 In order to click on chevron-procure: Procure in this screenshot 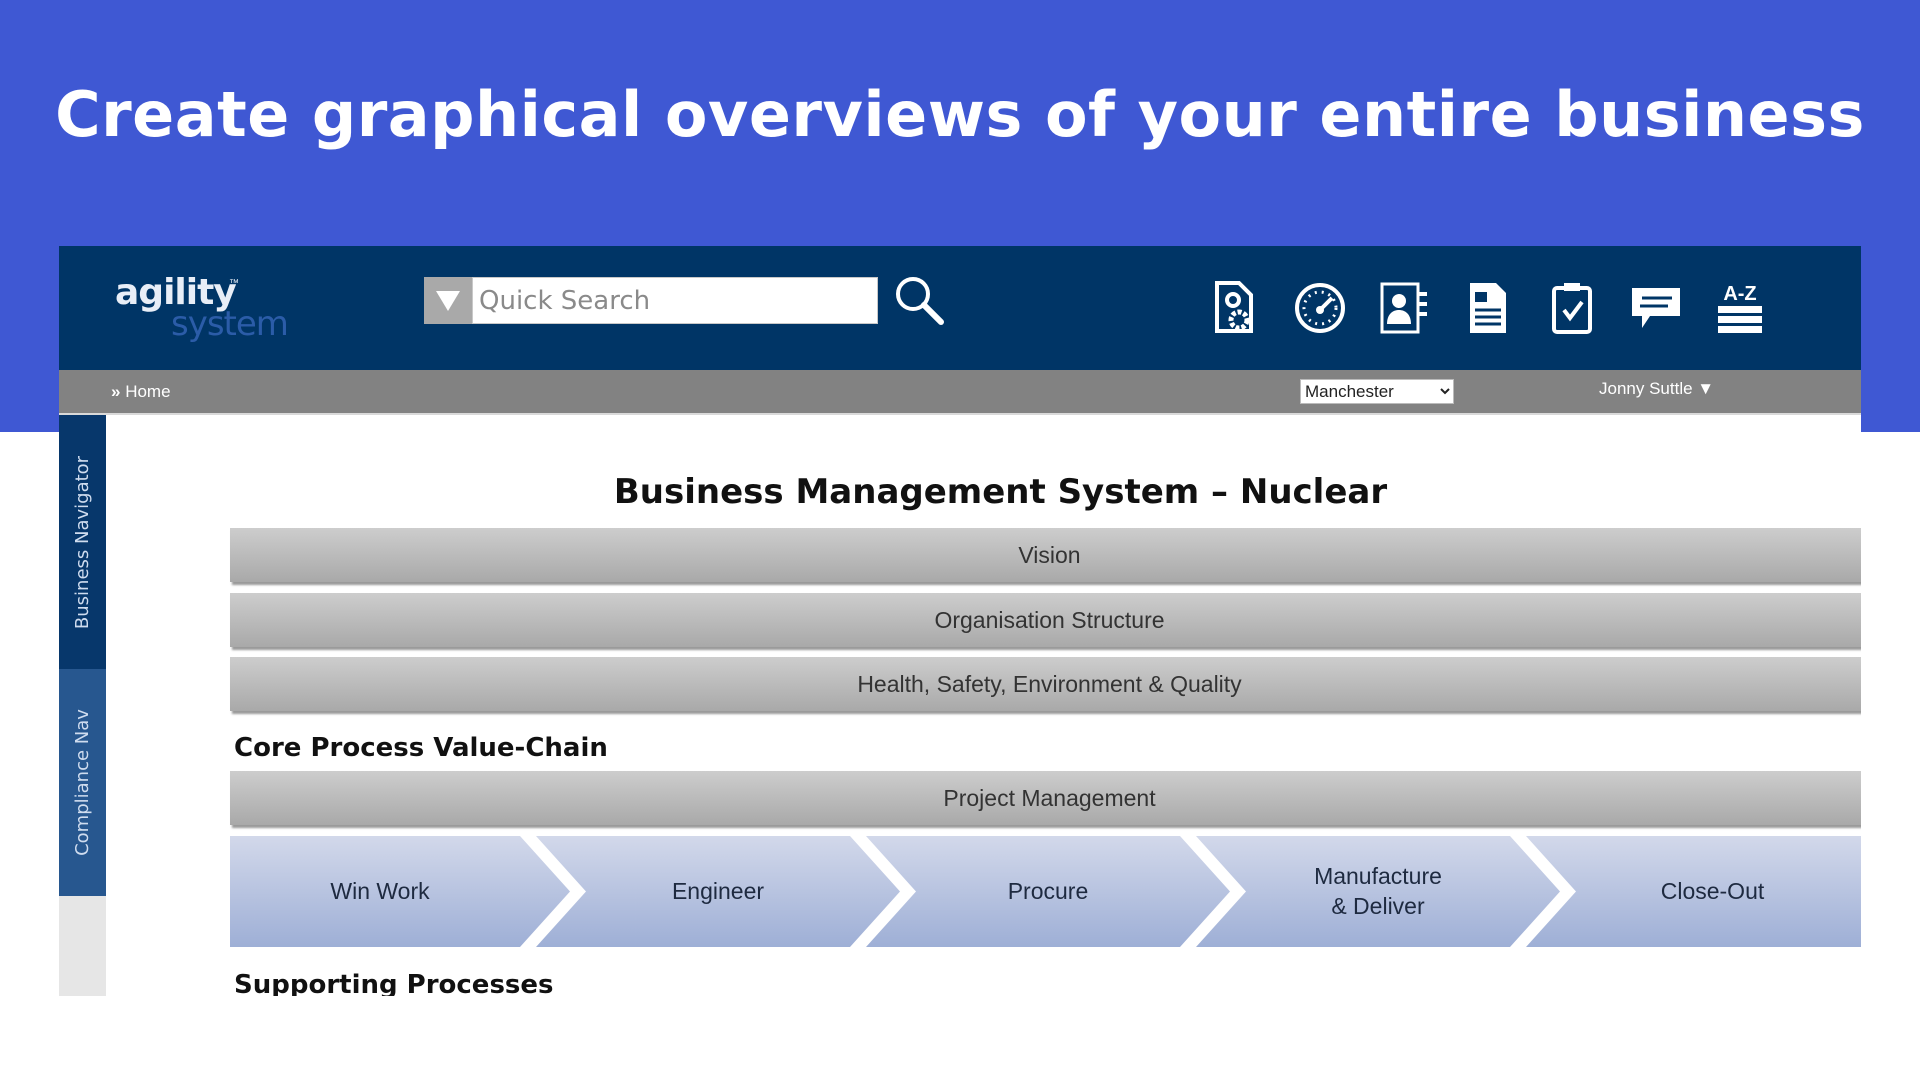, I will do `click(1048, 891)`.